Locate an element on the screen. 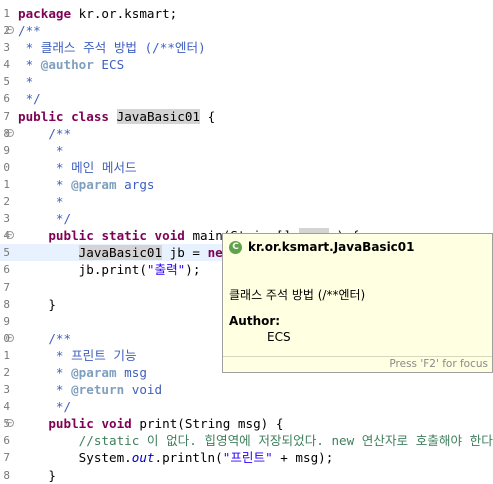 The height and width of the screenshot is (484, 493). code-line: 3 * @return void is located at coordinates (246, 389).